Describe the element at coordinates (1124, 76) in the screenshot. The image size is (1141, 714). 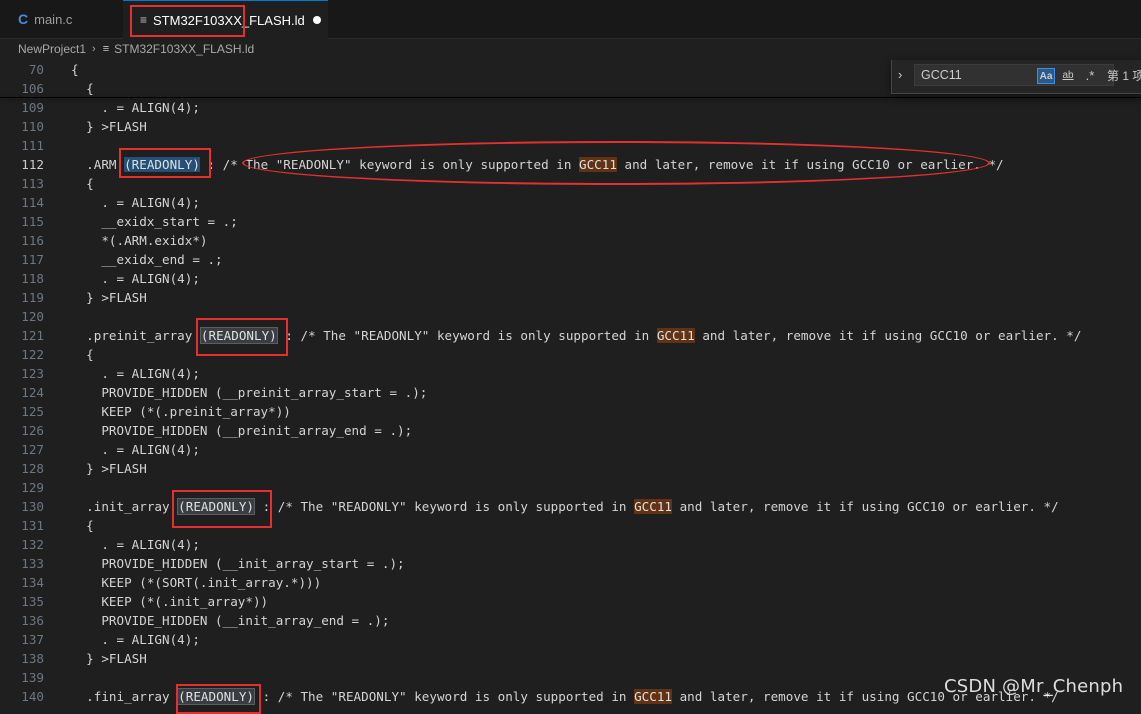
I see `find-result-count: 第 1 项` at that location.